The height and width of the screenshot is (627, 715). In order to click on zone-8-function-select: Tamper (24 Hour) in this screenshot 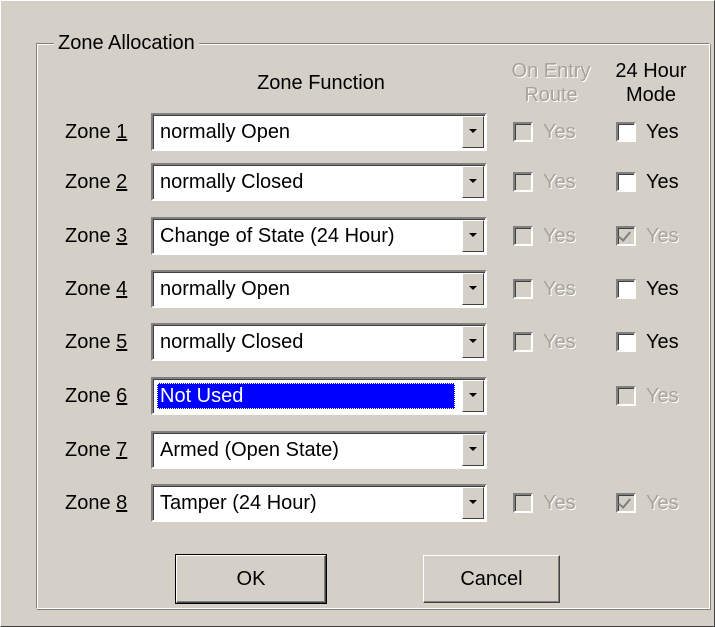, I will do `click(319, 503)`.